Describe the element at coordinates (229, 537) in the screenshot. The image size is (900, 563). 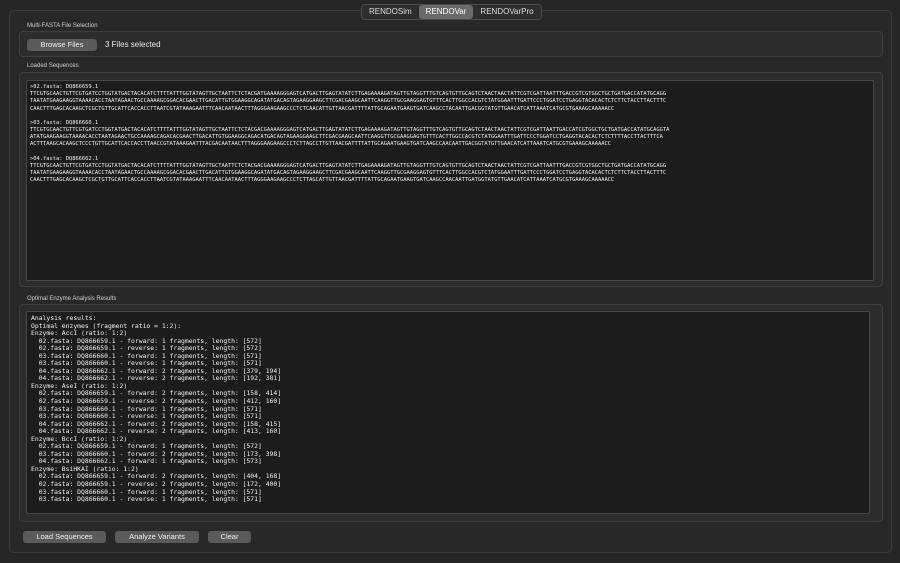
I see `clear-button: Clear` at that location.